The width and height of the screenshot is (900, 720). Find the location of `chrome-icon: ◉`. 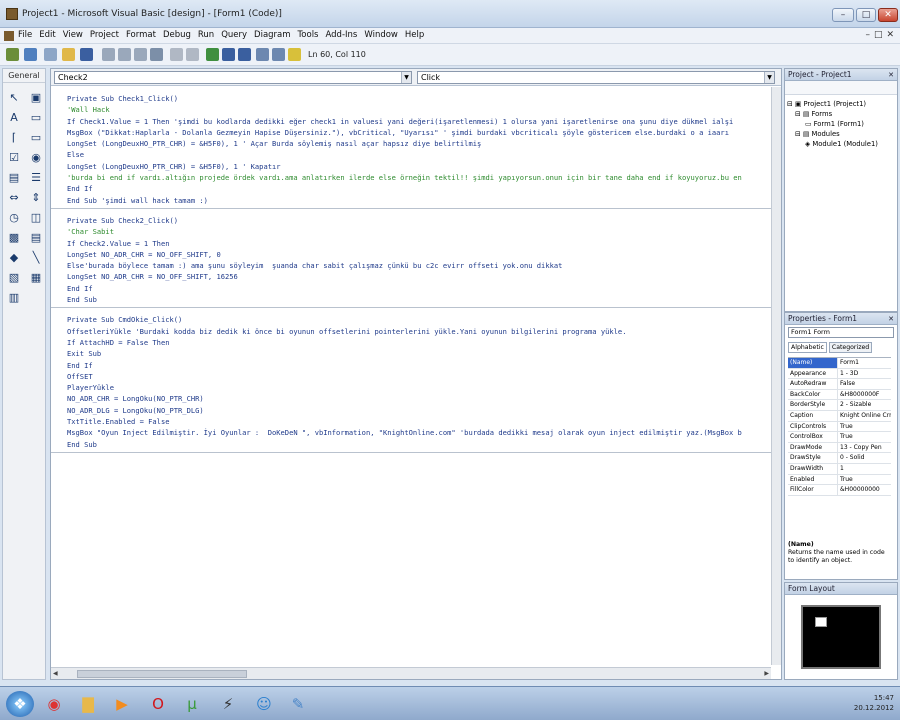

chrome-icon: ◉ is located at coordinates (54, 704).